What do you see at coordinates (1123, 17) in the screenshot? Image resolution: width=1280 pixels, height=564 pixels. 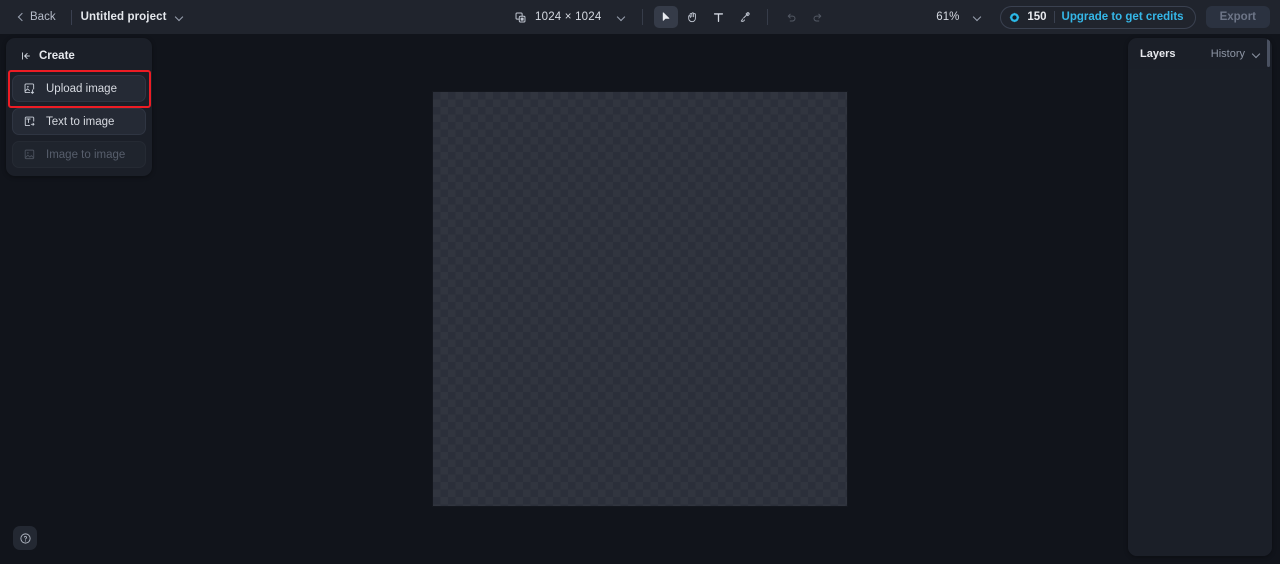 I see `upgrade-link: Upgrade to get credits` at bounding box center [1123, 17].